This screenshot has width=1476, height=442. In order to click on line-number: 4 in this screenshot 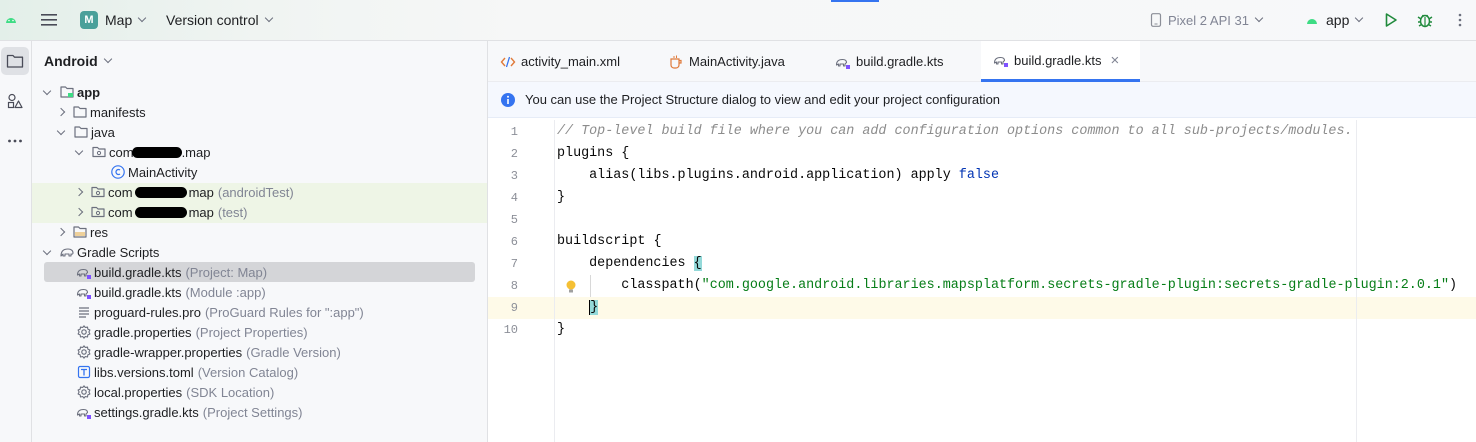, I will do `click(514, 198)`.